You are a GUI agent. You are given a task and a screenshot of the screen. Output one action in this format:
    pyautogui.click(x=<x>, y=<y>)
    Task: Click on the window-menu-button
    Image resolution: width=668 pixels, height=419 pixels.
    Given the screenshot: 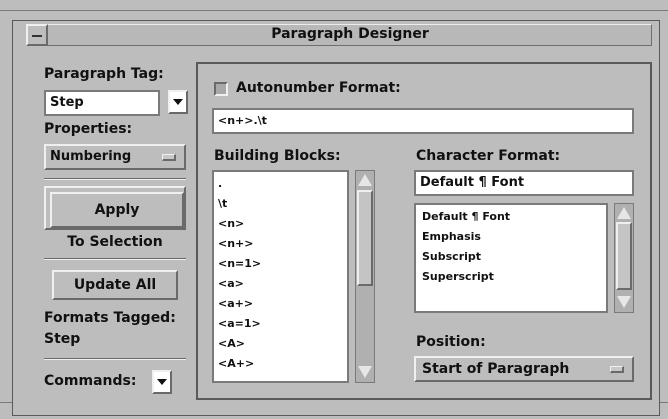 What is the action you would take?
    pyautogui.click(x=37, y=35)
    